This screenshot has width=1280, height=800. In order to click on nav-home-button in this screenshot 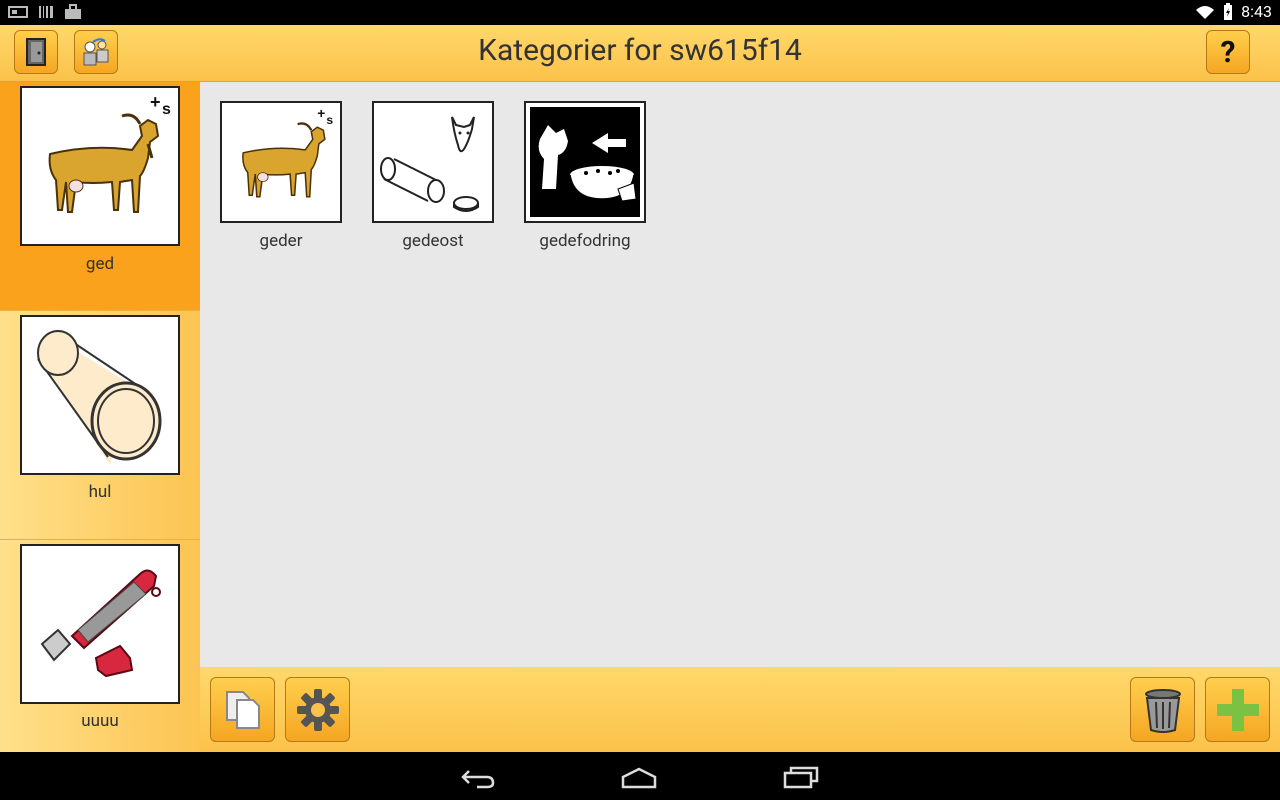, I will do `click(639, 777)`.